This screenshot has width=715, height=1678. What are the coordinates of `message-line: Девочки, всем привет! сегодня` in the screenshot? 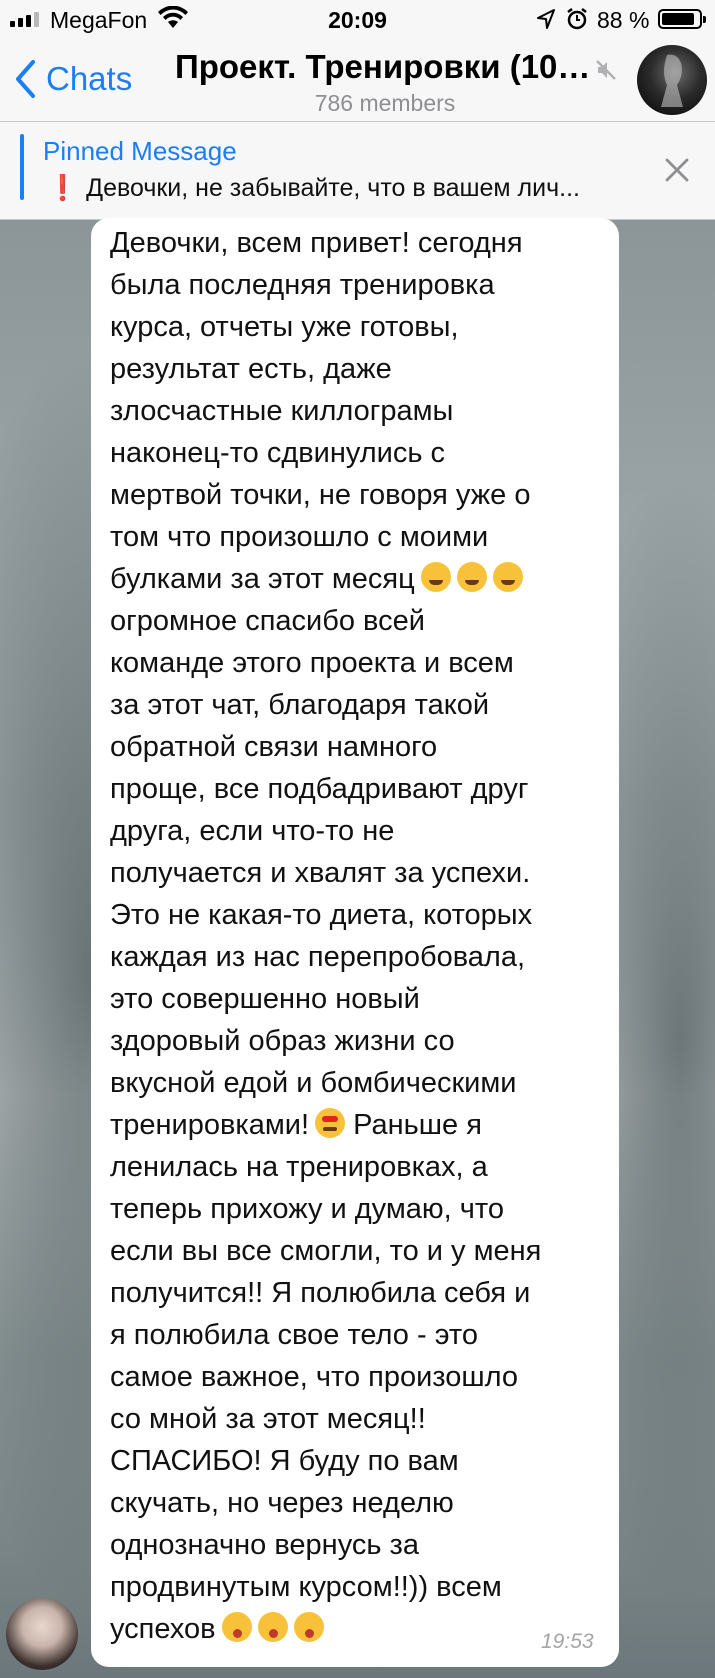 It's located at (316, 243).